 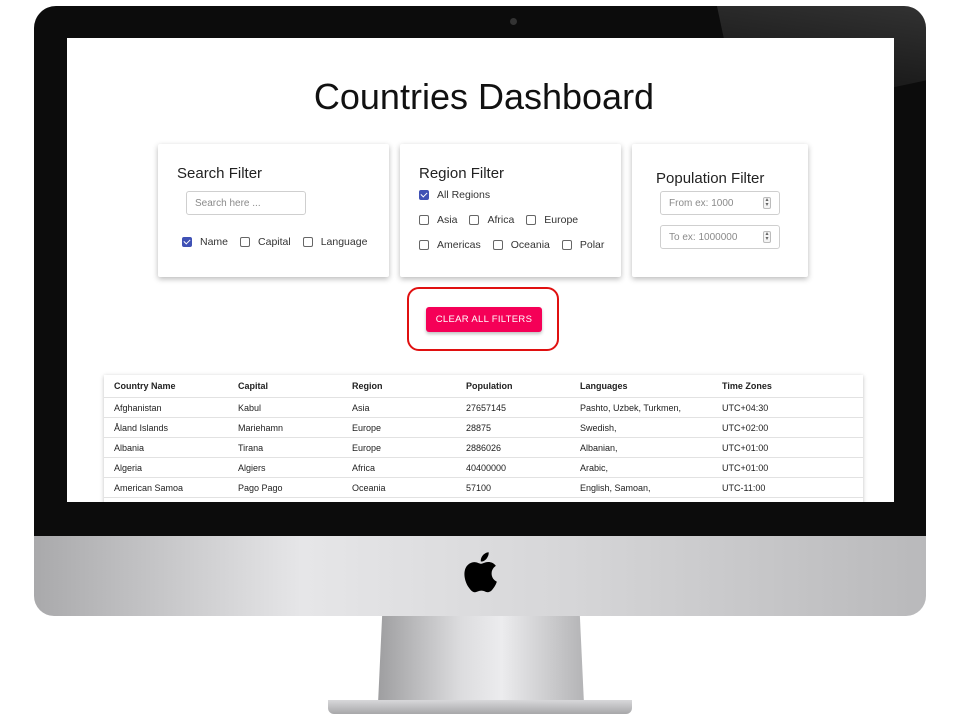 I want to click on cell-population: 57100, so click(x=513, y=487).